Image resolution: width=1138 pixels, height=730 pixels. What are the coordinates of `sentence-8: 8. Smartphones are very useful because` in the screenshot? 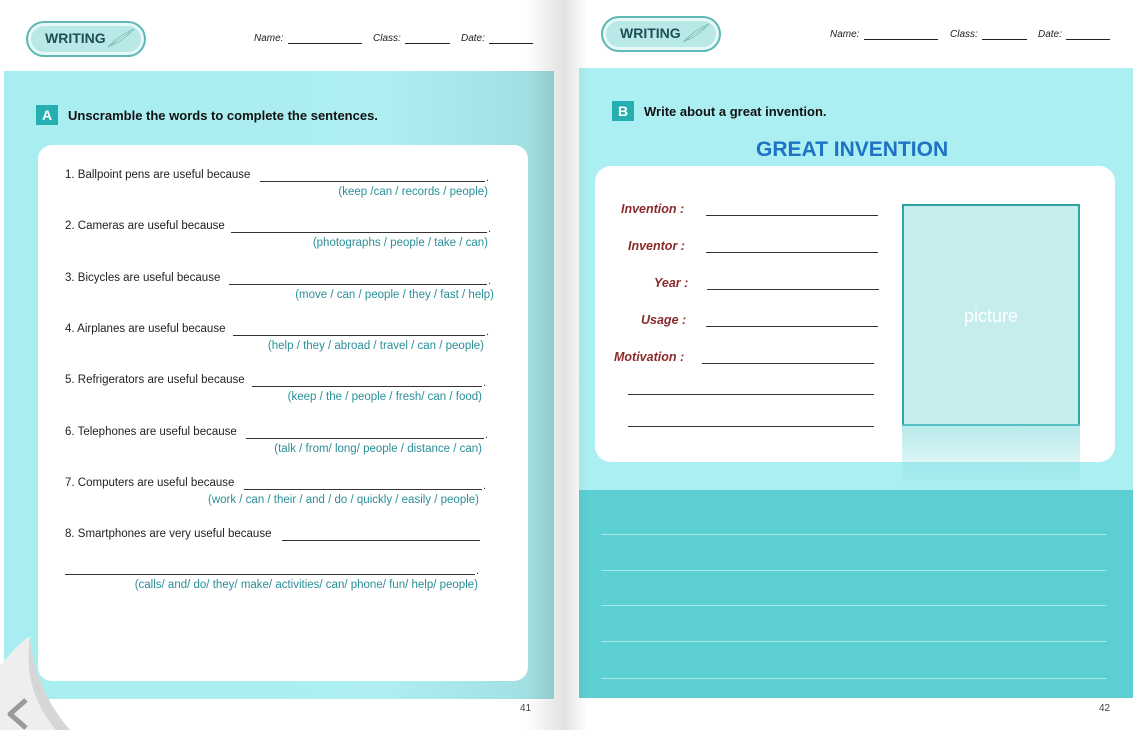 It's located at (168, 534).